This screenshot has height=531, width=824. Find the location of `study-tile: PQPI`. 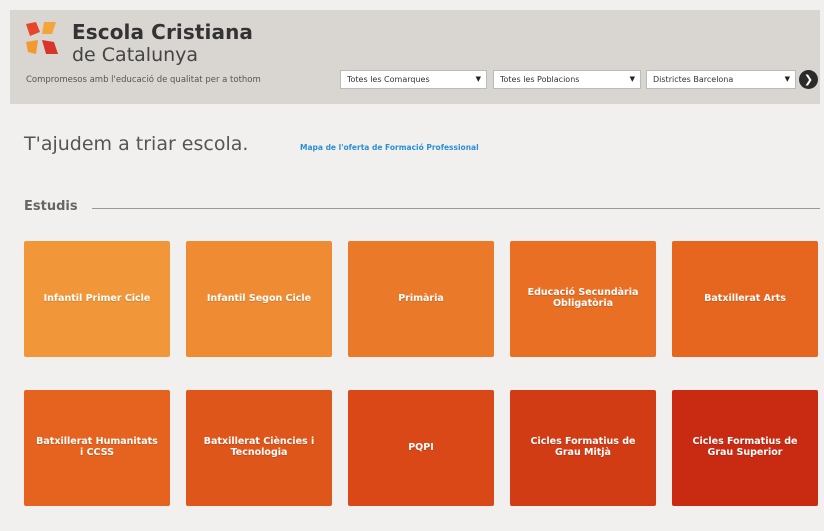

study-tile: PQPI is located at coordinates (421, 448).